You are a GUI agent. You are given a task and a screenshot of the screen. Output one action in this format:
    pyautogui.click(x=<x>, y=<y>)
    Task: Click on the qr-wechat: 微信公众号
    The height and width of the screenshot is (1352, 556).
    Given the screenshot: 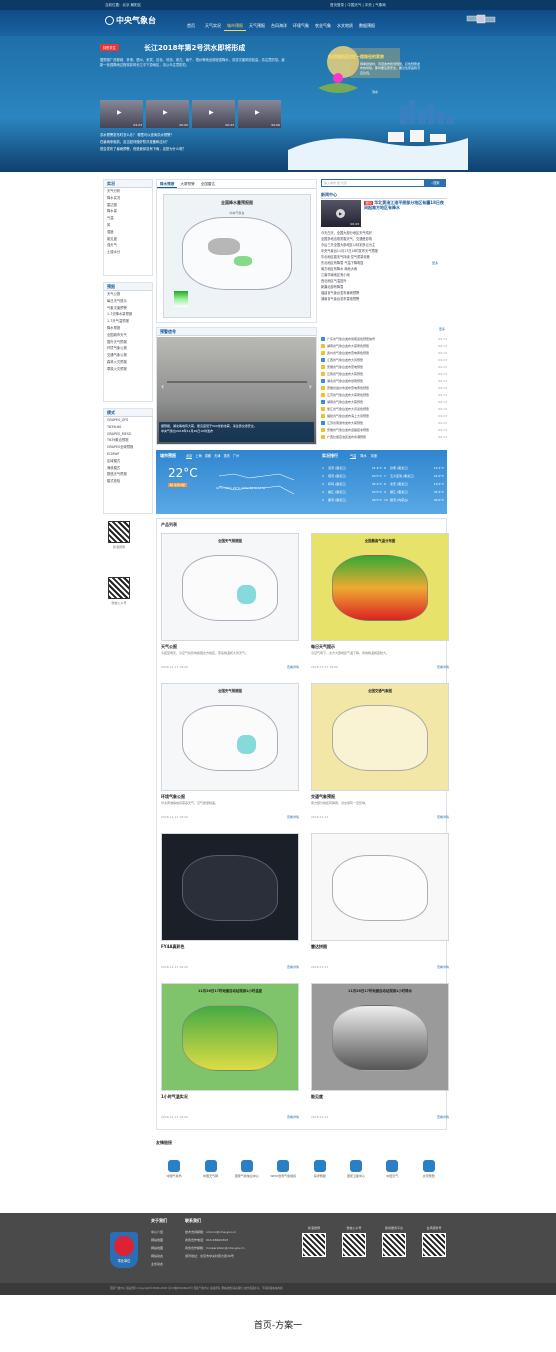 What is the action you would take?
    pyautogui.click(x=119, y=591)
    